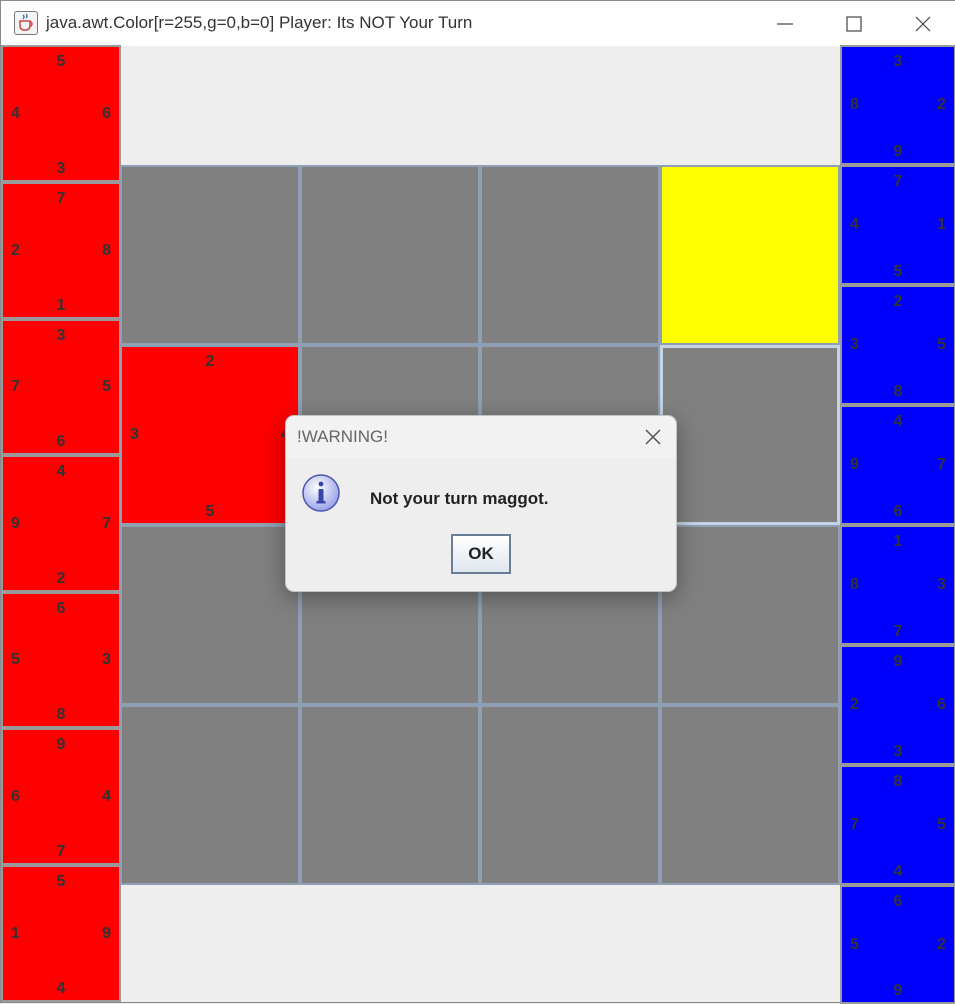 This screenshot has height=1004, width=955. Describe the element at coordinates (61, 113) in the screenshot. I see `red-hand-card: 5 4 6 3` at that location.